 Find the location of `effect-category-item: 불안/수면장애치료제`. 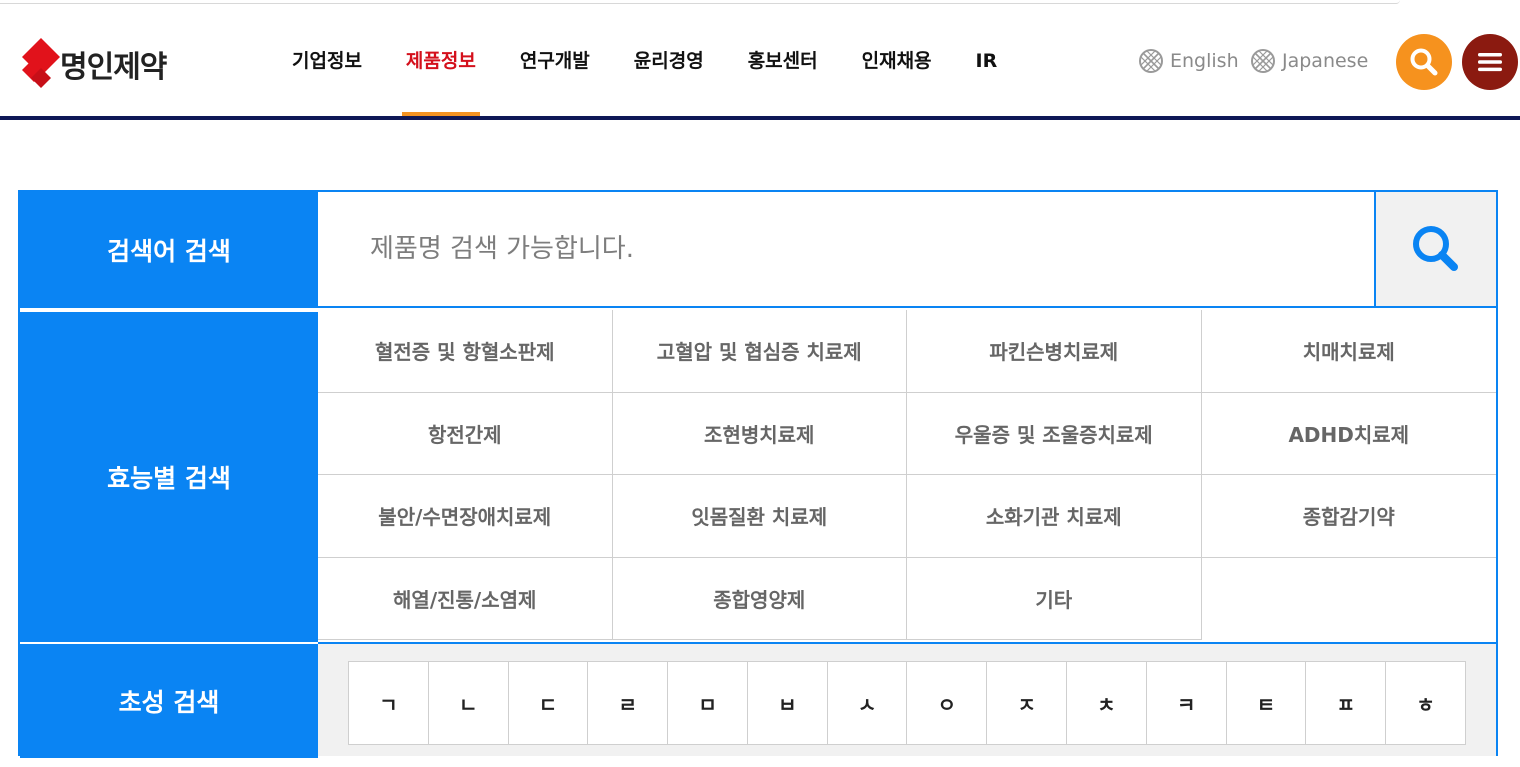

effect-category-item: 불안/수면장애치료제 is located at coordinates (465, 516).